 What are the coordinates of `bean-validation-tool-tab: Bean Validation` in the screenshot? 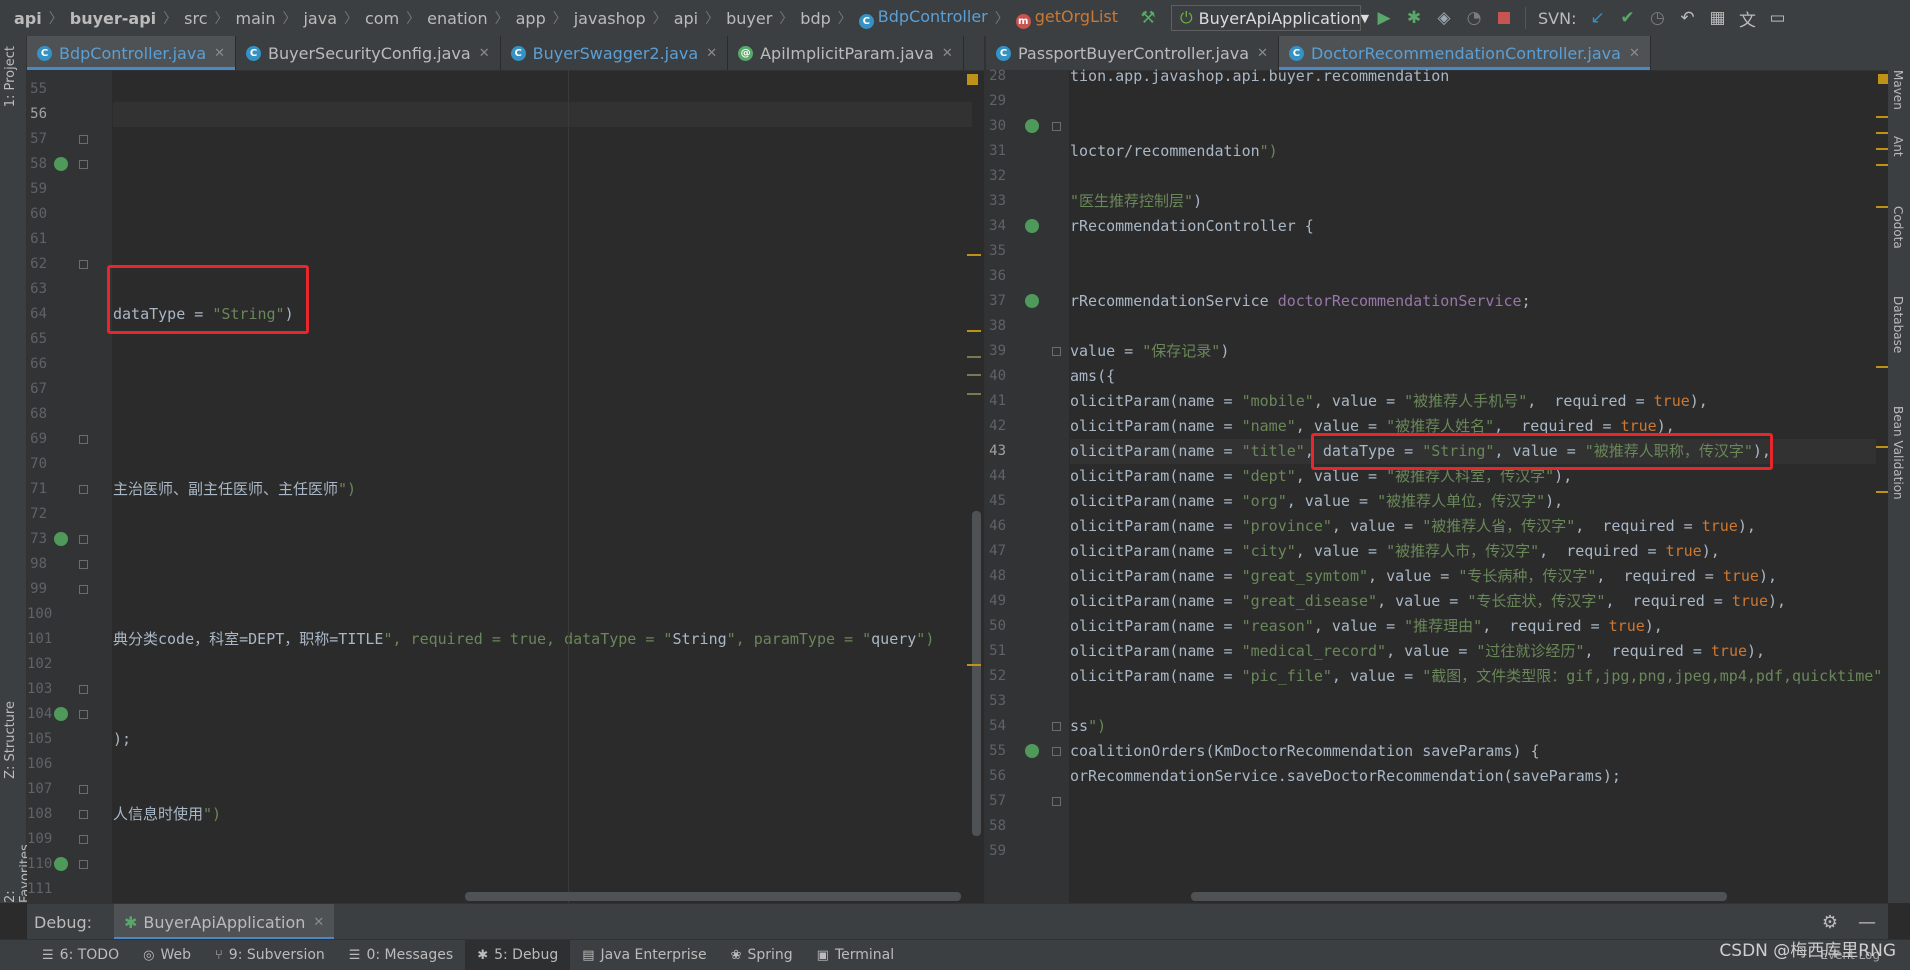 It's located at (1898, 453).